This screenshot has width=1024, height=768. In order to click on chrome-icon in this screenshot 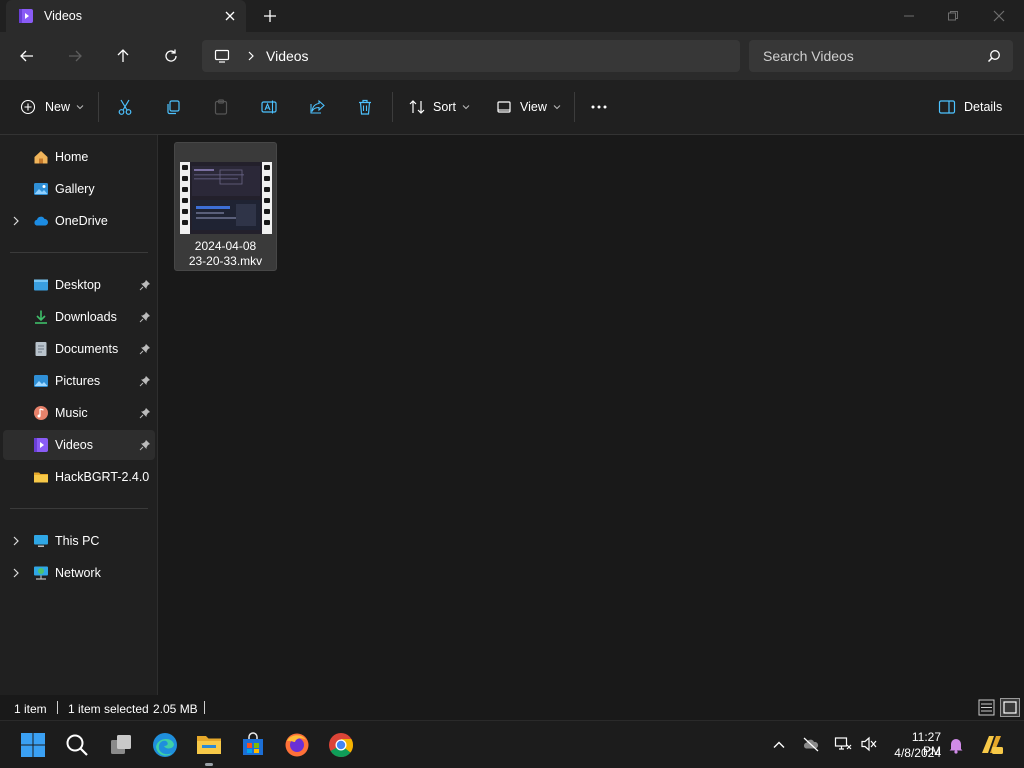, I will do `click(341, 745)`.